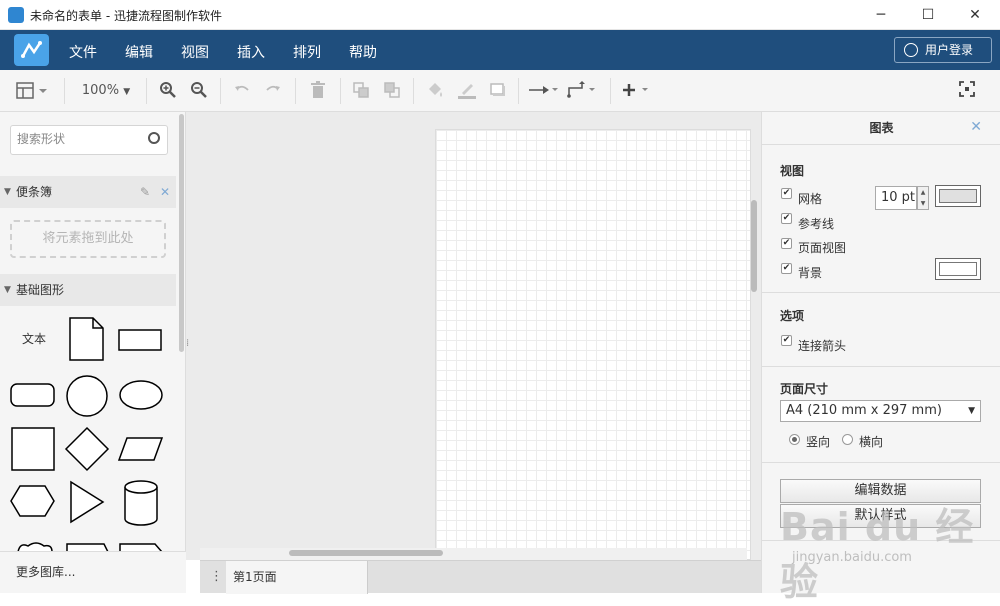  I want to click on grid-checkbox: ✔, so click(786, 193).